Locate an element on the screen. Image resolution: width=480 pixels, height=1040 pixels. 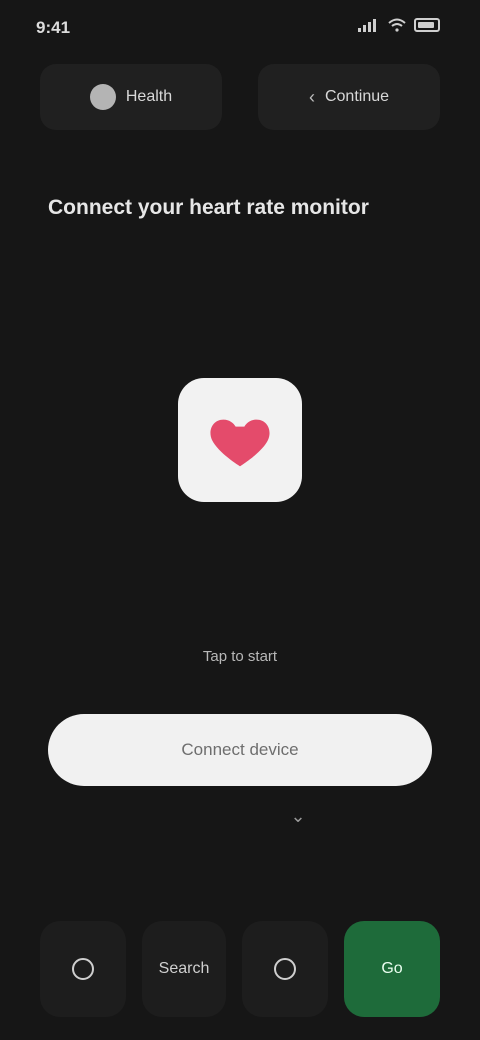
app-tile is located at coordinates (240, 440).